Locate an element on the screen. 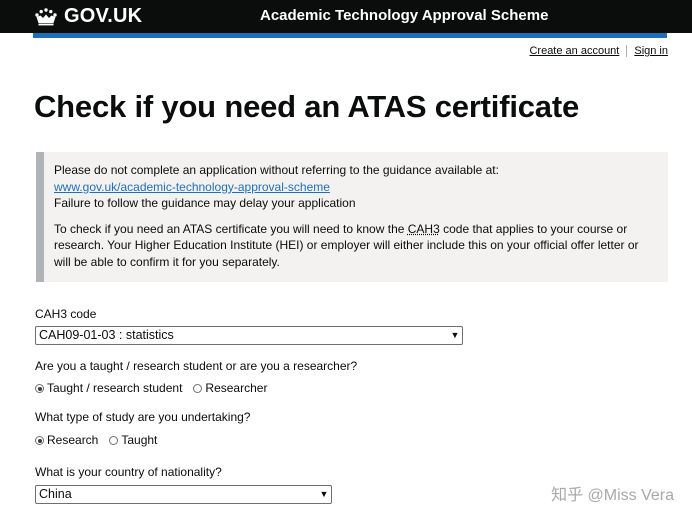 The height and width of the screenshot is (518, 692). radio-label: Taught is located at coordinates (139, 440).